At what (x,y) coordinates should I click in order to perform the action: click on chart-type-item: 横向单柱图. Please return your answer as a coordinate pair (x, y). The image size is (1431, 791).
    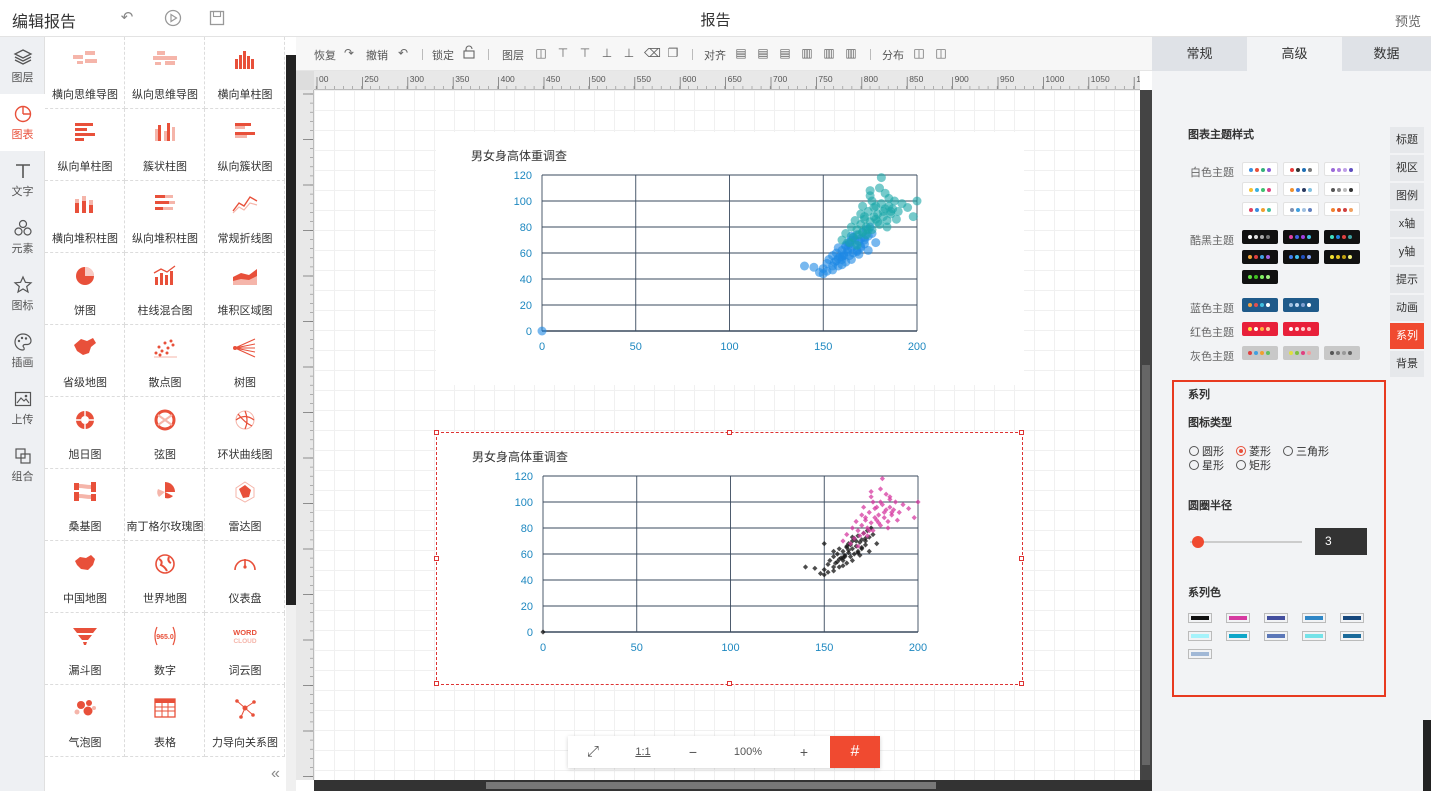
    Looking at the image, I should click on (245, 73).